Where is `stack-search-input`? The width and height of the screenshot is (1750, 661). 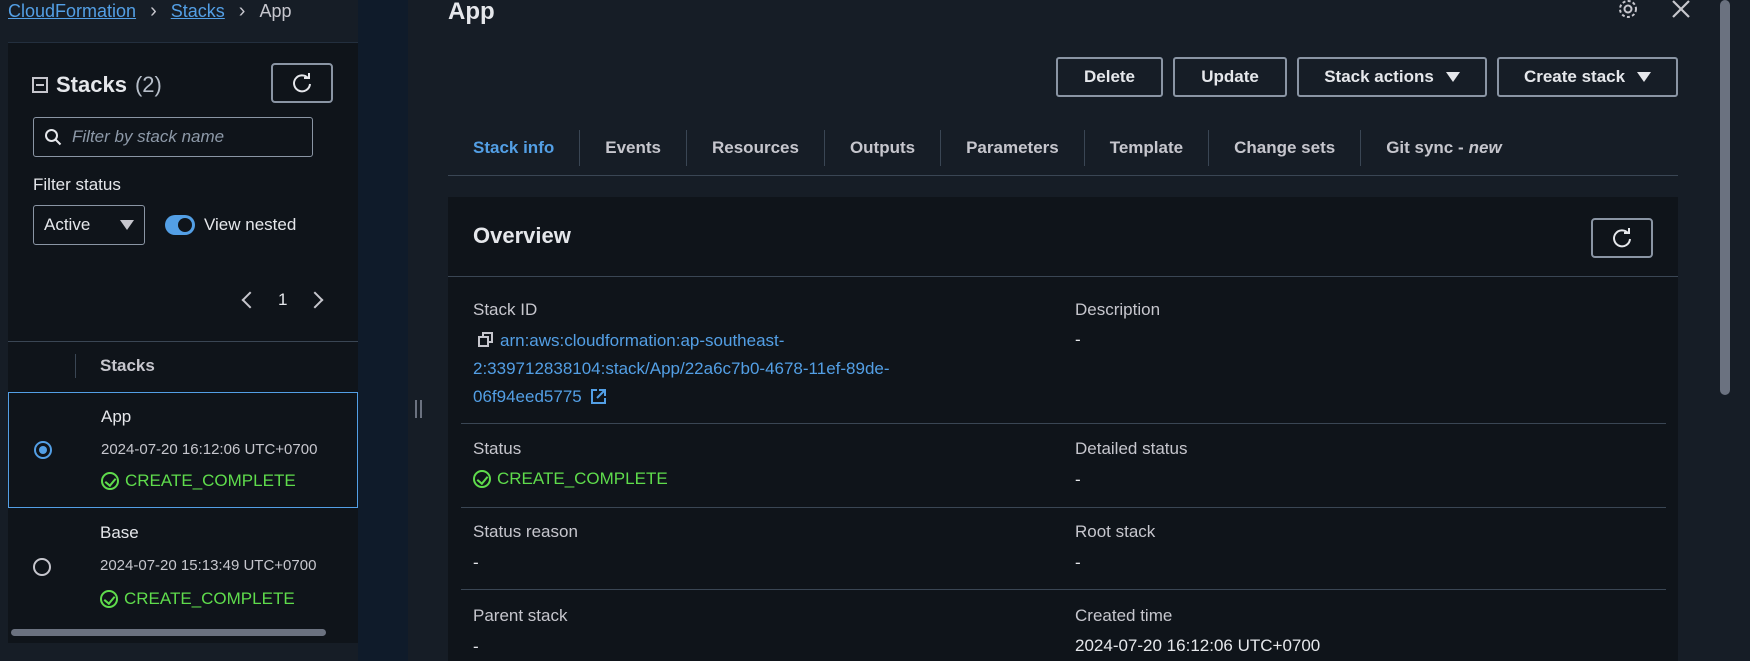 stack-search-input is located at coordinates (182, 137).